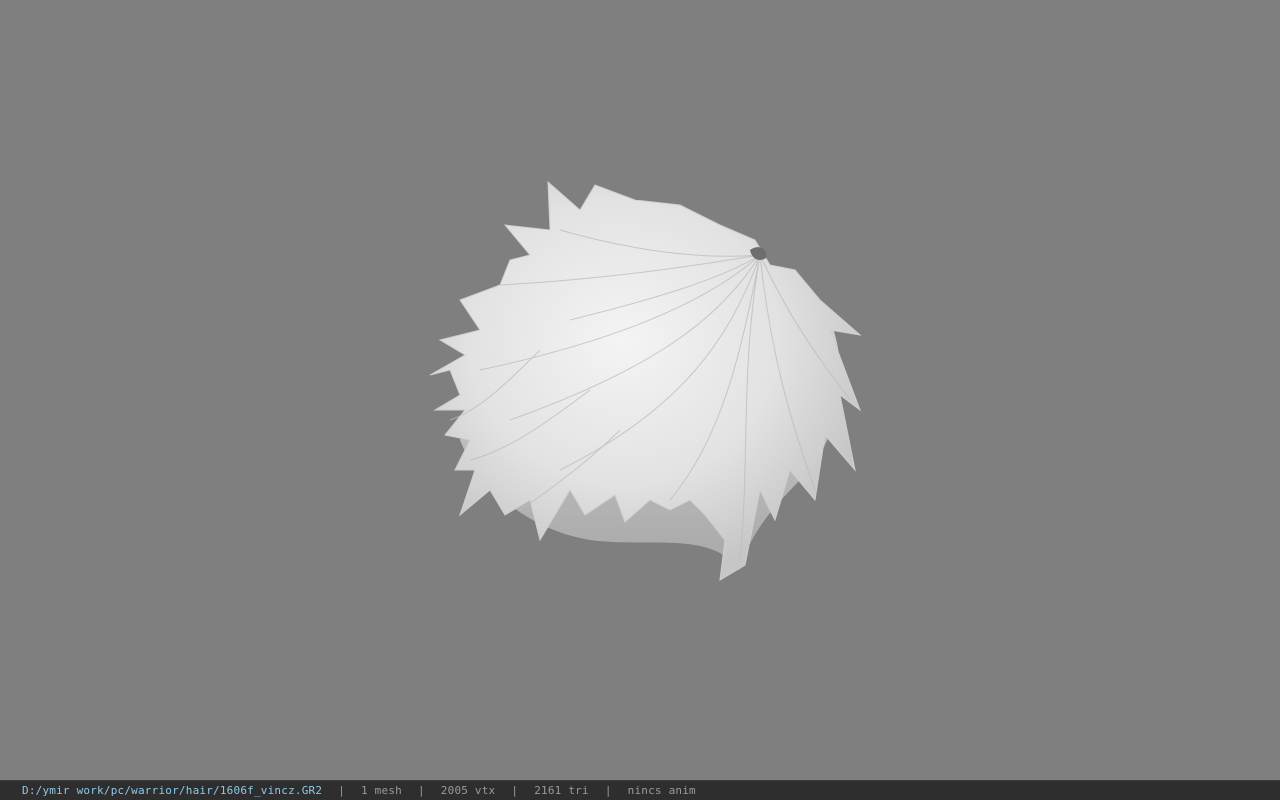 The width and height of the screenshot is (1280, 800). What do you see at coordinates (468, 790) in the screenshot?
I see `vertex-count: 2005 vtx` at bounding box center [468, 790].